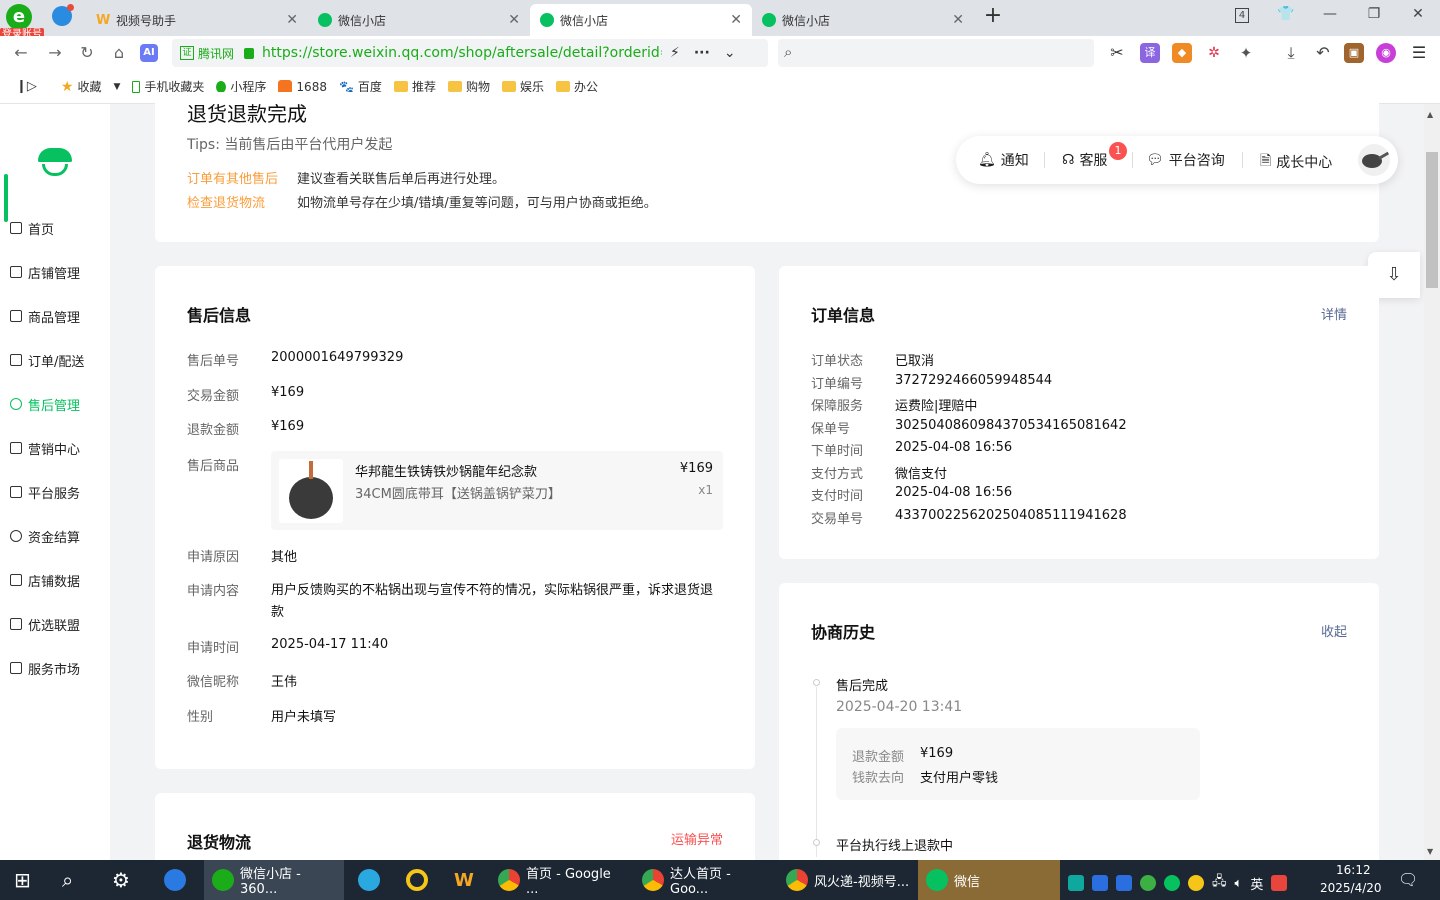 This screenshot has width=1440, height=900. What do you see at coordinates (1182, 53) in the screenshot?
I see `game-icon: ◆` at bounding box center [1182, 53].